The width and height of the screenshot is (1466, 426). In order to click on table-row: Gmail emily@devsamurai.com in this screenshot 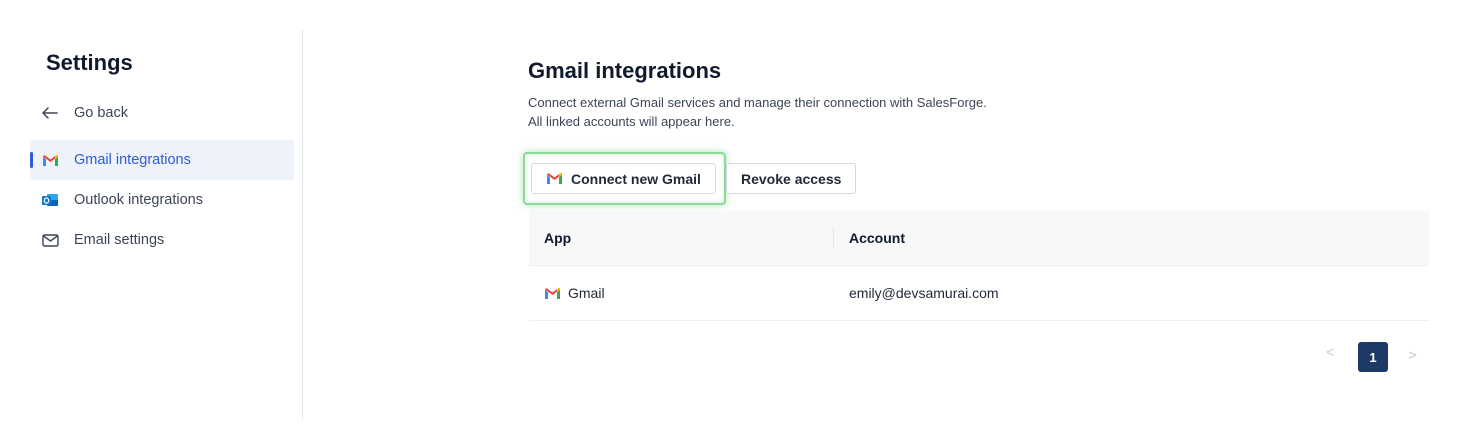, I will do `click(979, 293)`.